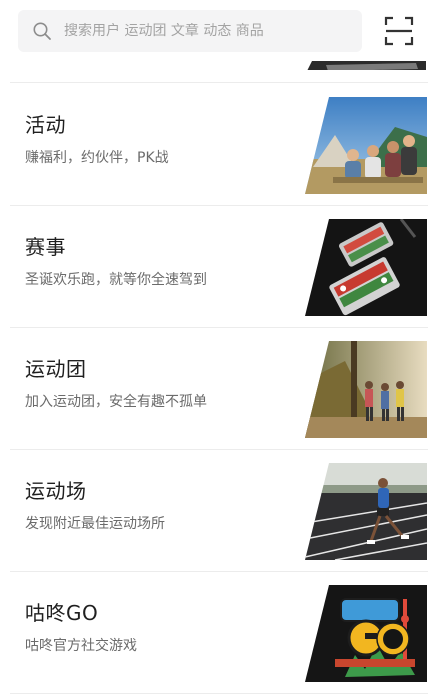 This screenshot has width=438, height=695. What do you see at coordinates (45, 247) in the screenshot?
I see `item-title: 赛事` at bounding box center [45, 247].